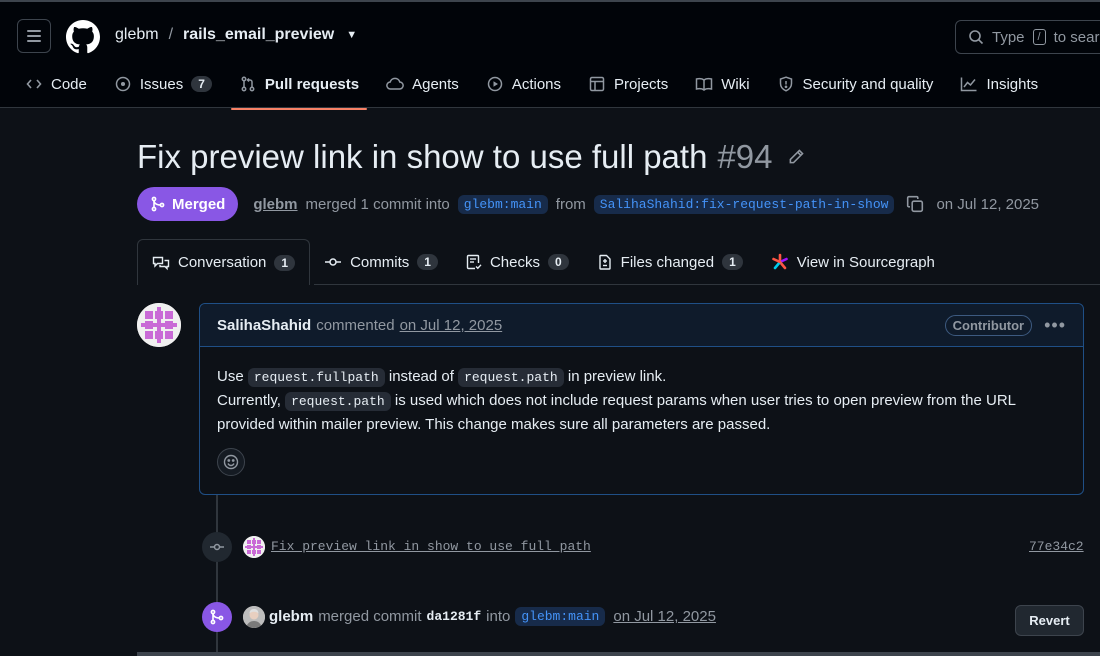 The width and height of the screenshot is (1100, 656). Describe the element at coordinates (517, 262) in the screenshot. I see `tab-checks: Checks 0` at that location.